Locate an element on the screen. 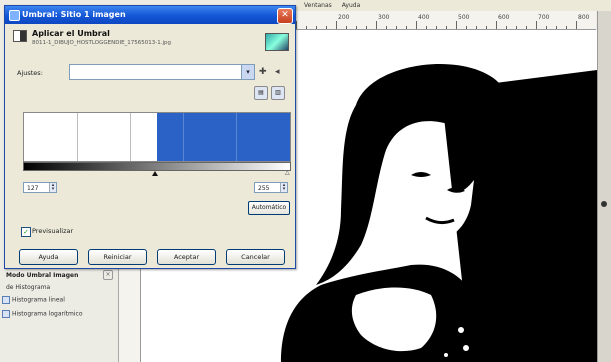 This screenshot has height=362, width=611. low-threshold-value: 127 is located at coordinates (33, 188).